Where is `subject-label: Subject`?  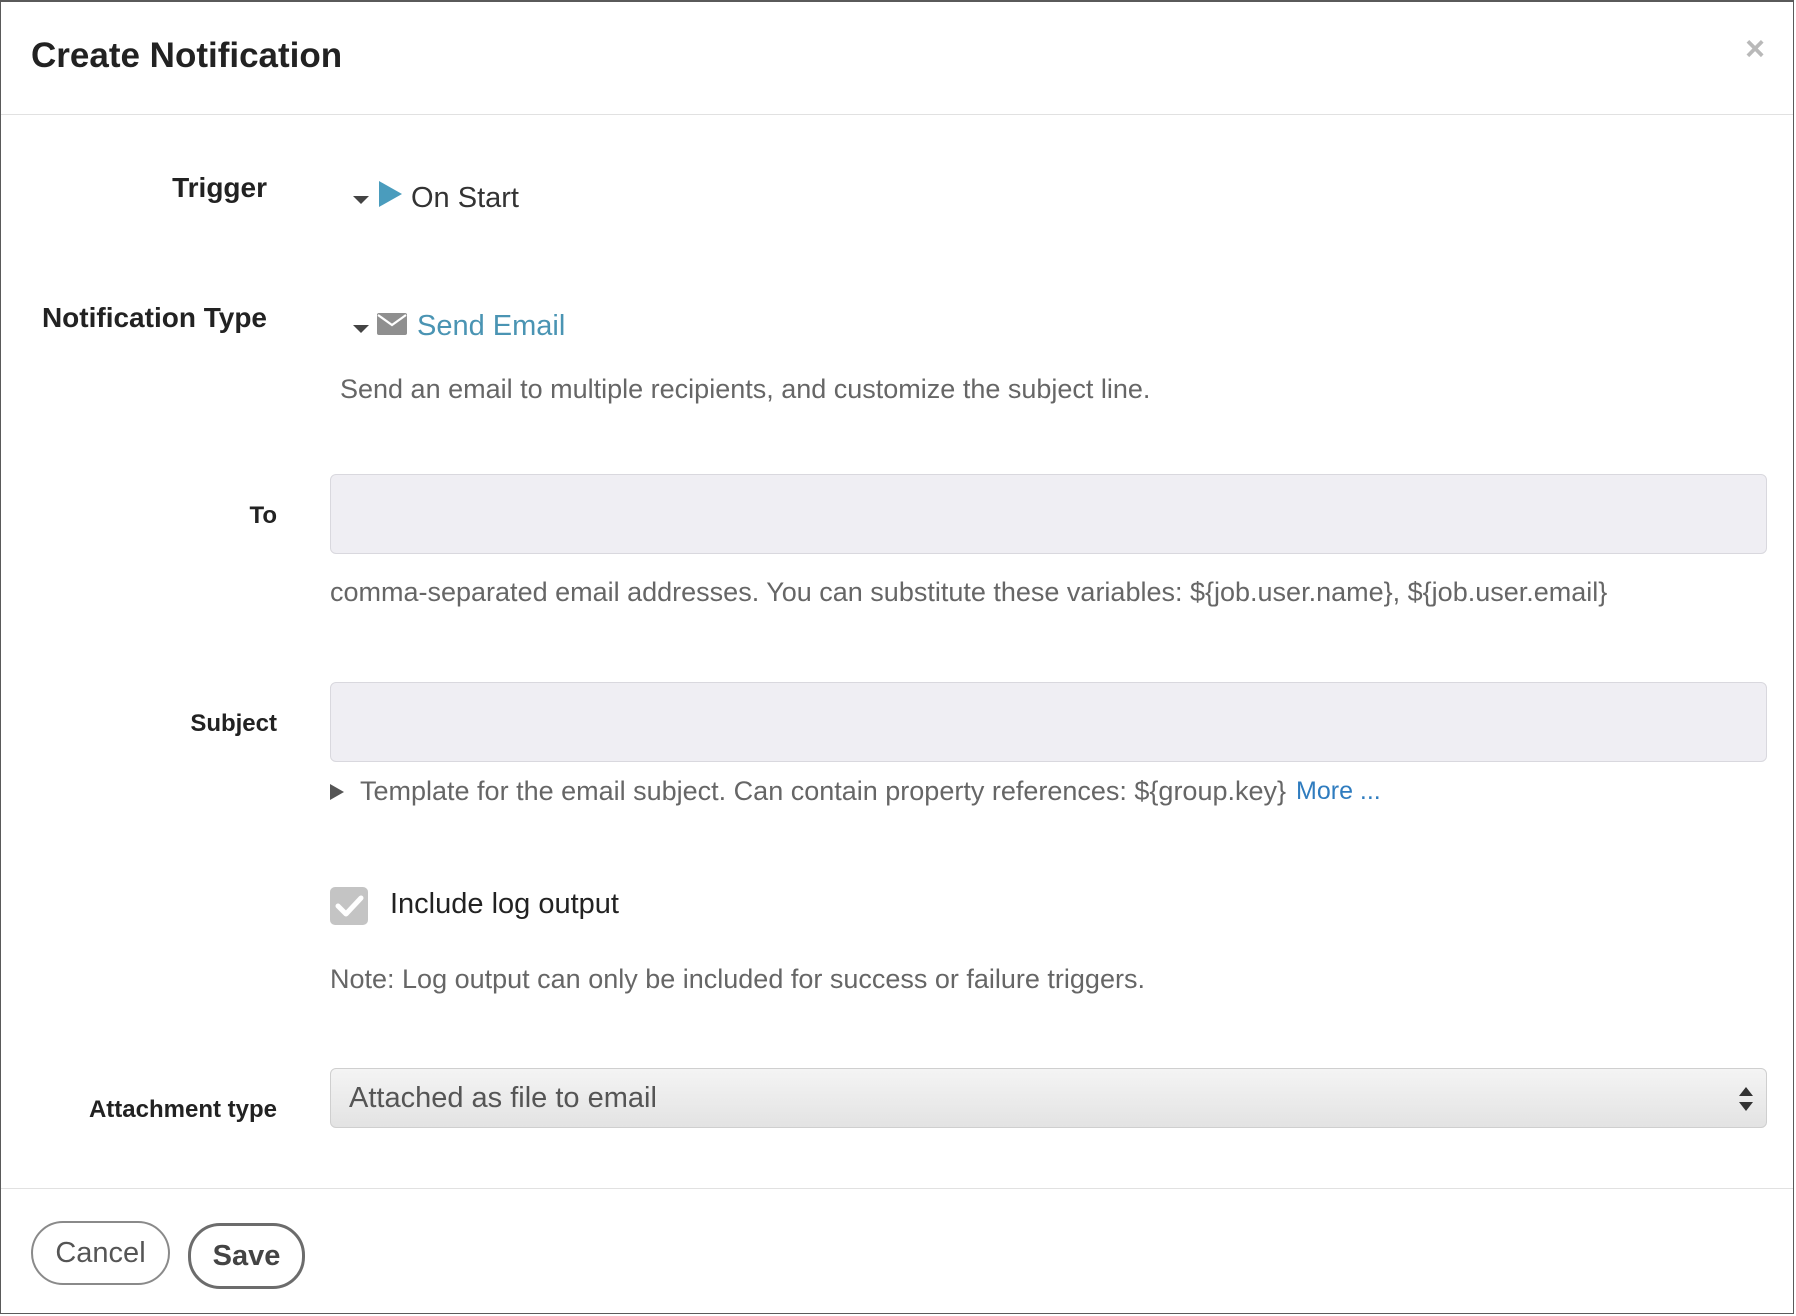 subject-label: Subject is located at coordinates (233, 723).